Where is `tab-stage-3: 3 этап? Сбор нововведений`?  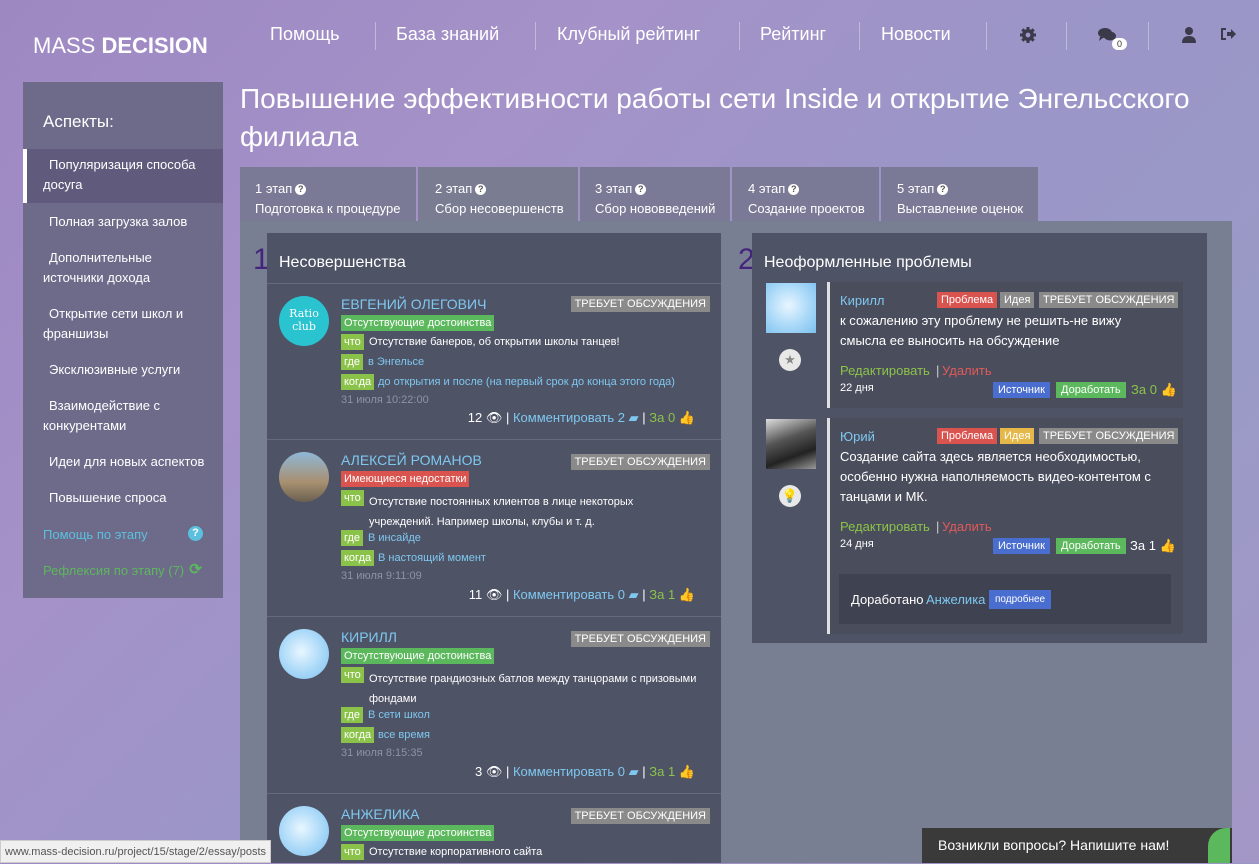 tab-stage-3: 3 этап? Сбор нововведений is located at coordinates (655, 194).